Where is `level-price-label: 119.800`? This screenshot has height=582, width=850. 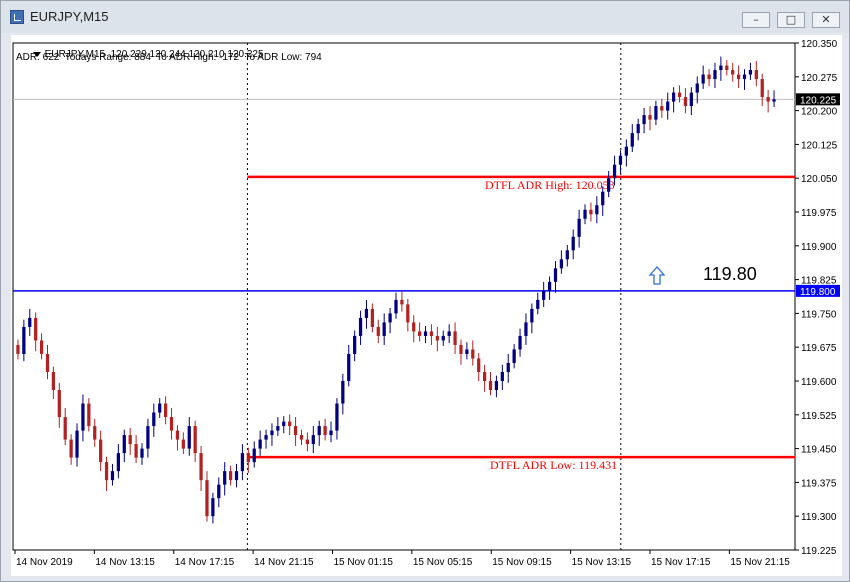 level-price-label: 119.800 is located at coordinates (818, 292).